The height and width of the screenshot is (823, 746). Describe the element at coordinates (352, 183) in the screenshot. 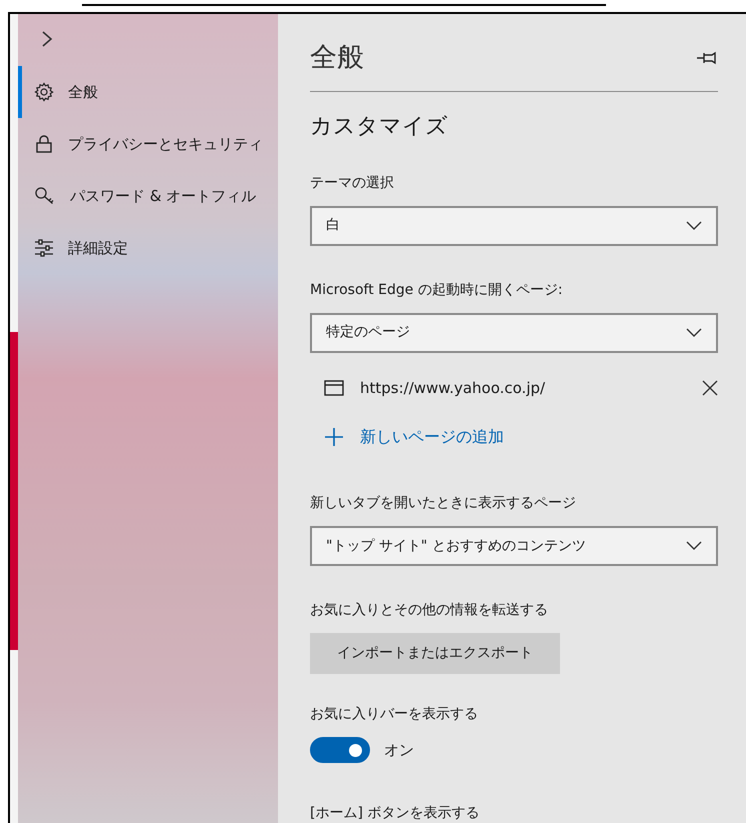

I see `setting-label: テーマの選択` at that location.